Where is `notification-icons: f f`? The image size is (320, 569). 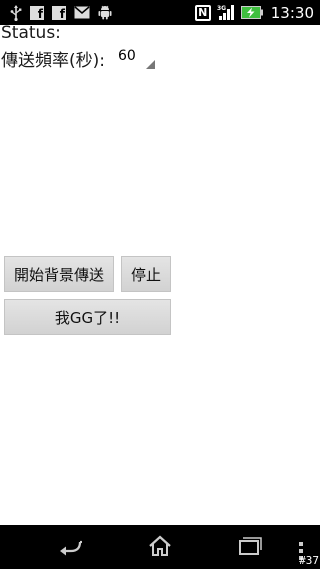 notification-icons: f f is located at coordinates (61, 12).